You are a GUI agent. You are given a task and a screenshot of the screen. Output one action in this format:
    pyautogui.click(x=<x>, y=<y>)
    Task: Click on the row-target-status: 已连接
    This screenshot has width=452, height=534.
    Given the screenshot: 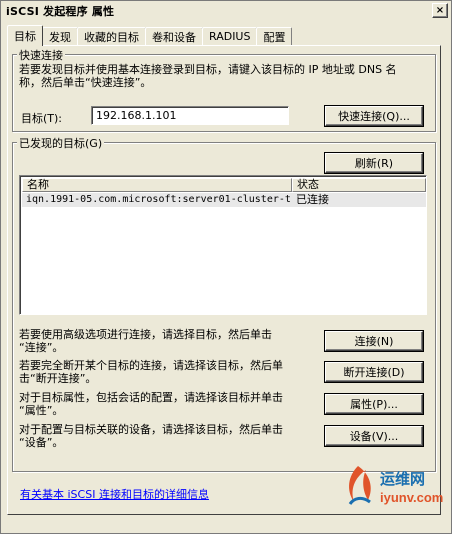 What is the action you would take?
    pyautogui.click(x=312, y=199)
    